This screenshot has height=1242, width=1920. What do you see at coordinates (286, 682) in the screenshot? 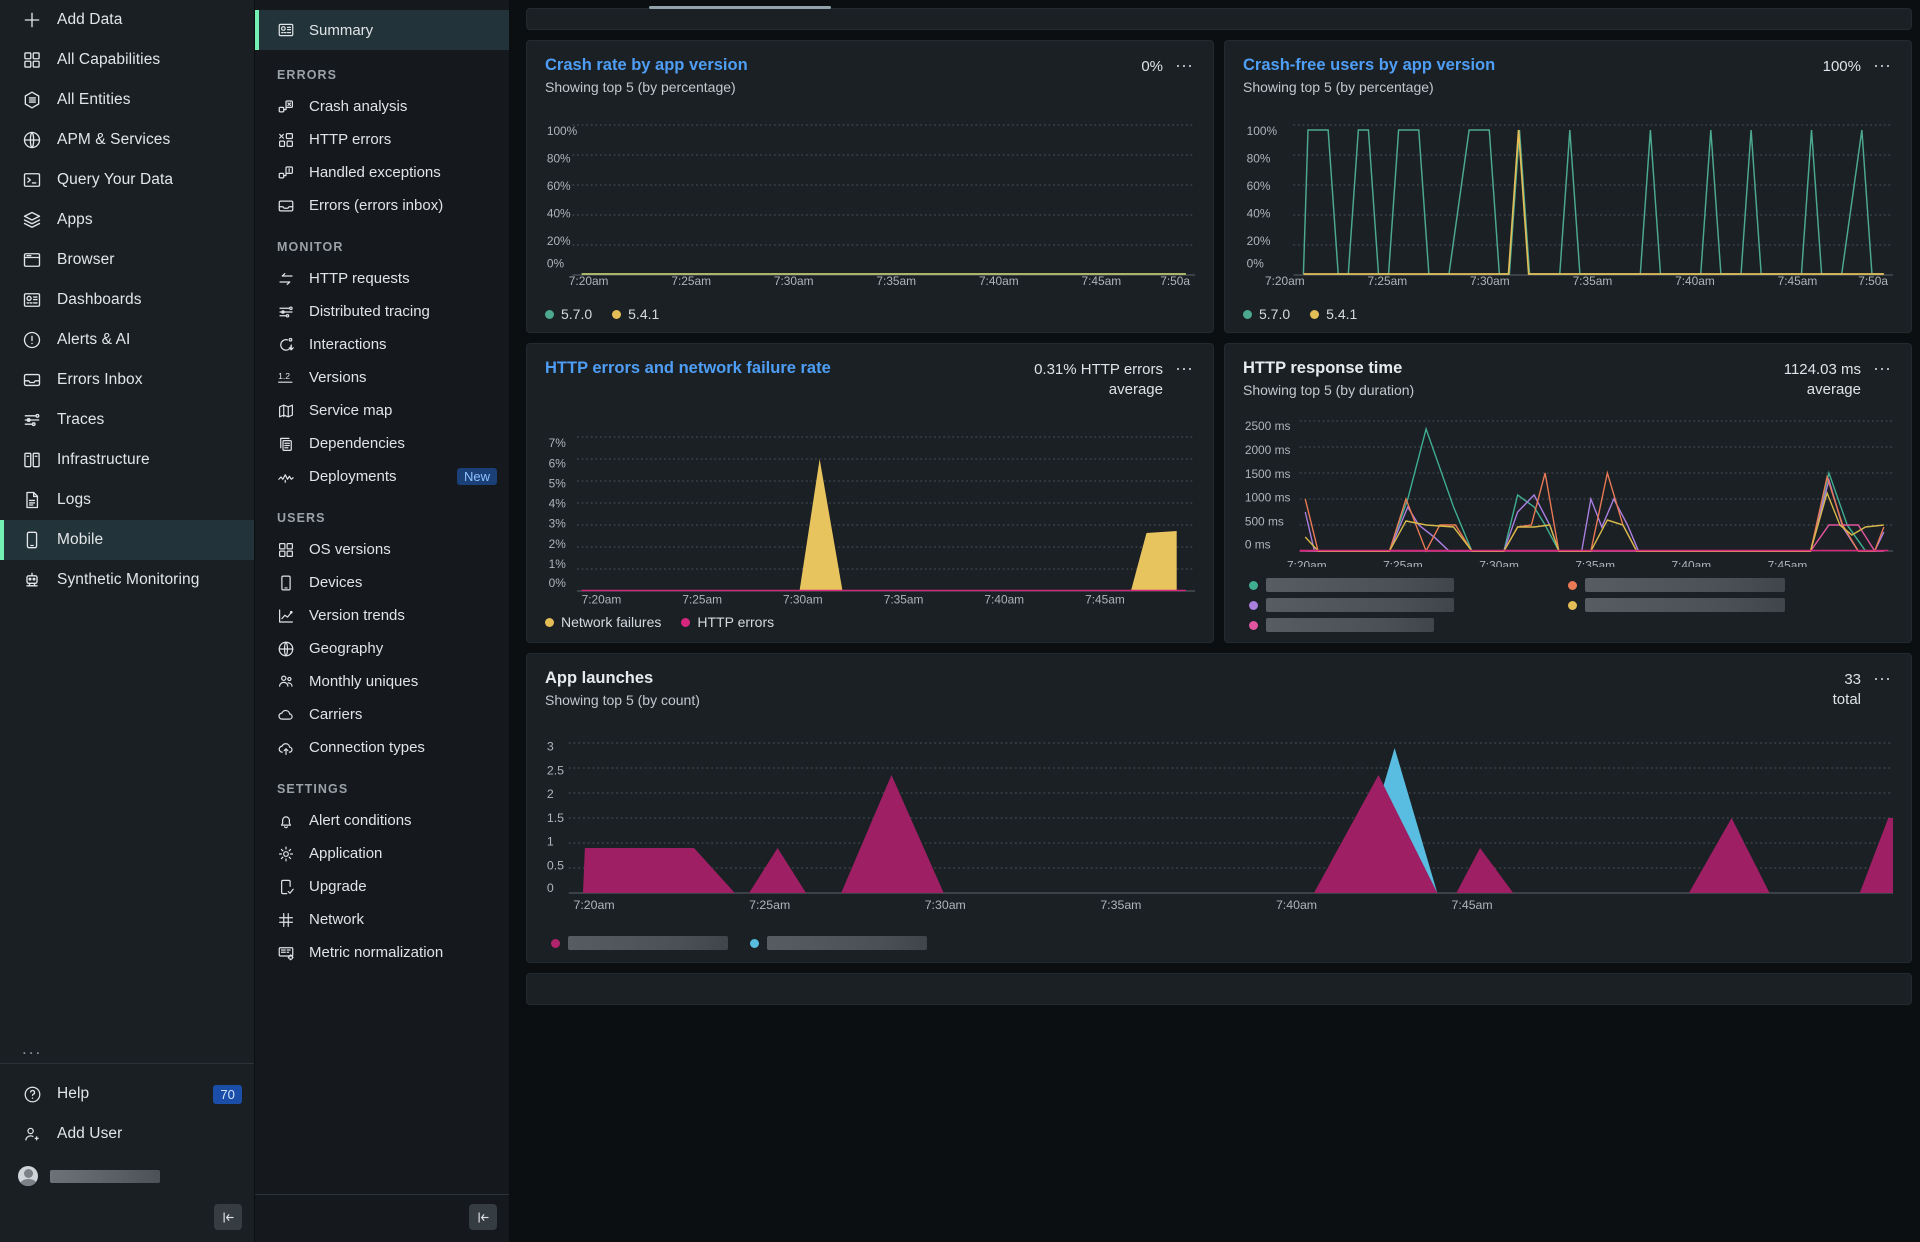
I see `users-icon` at bounding box center [286, 682].